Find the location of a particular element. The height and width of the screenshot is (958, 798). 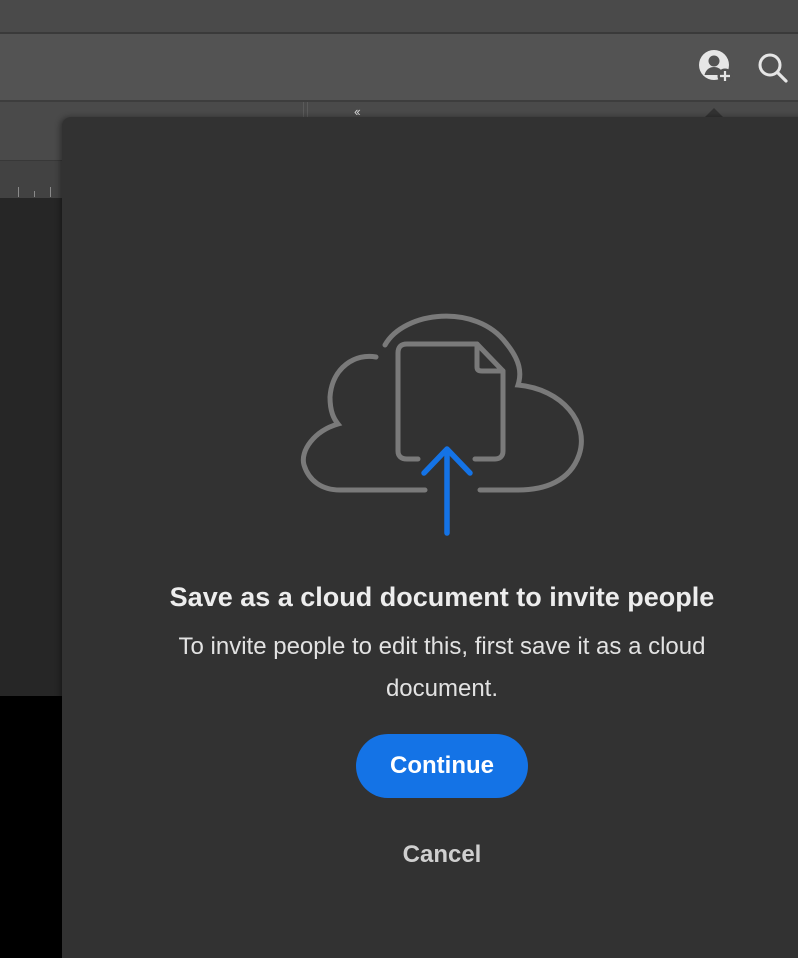

search-icon is located at coordinates (773, 68).